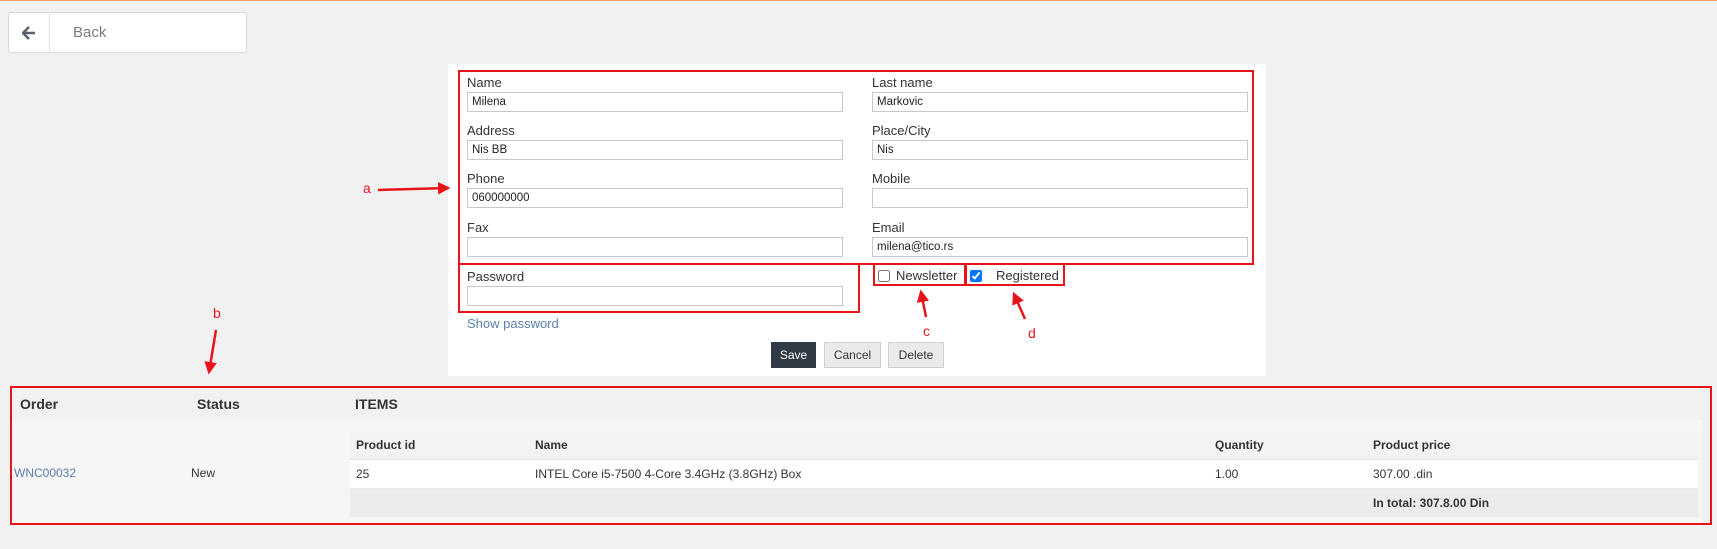 The height and width of the screenshot is (549, 1717). What do you see at coordinates (926, 331) in the screenshot?
I see `annotation-label-c: c` at bounding box center [926, 331].